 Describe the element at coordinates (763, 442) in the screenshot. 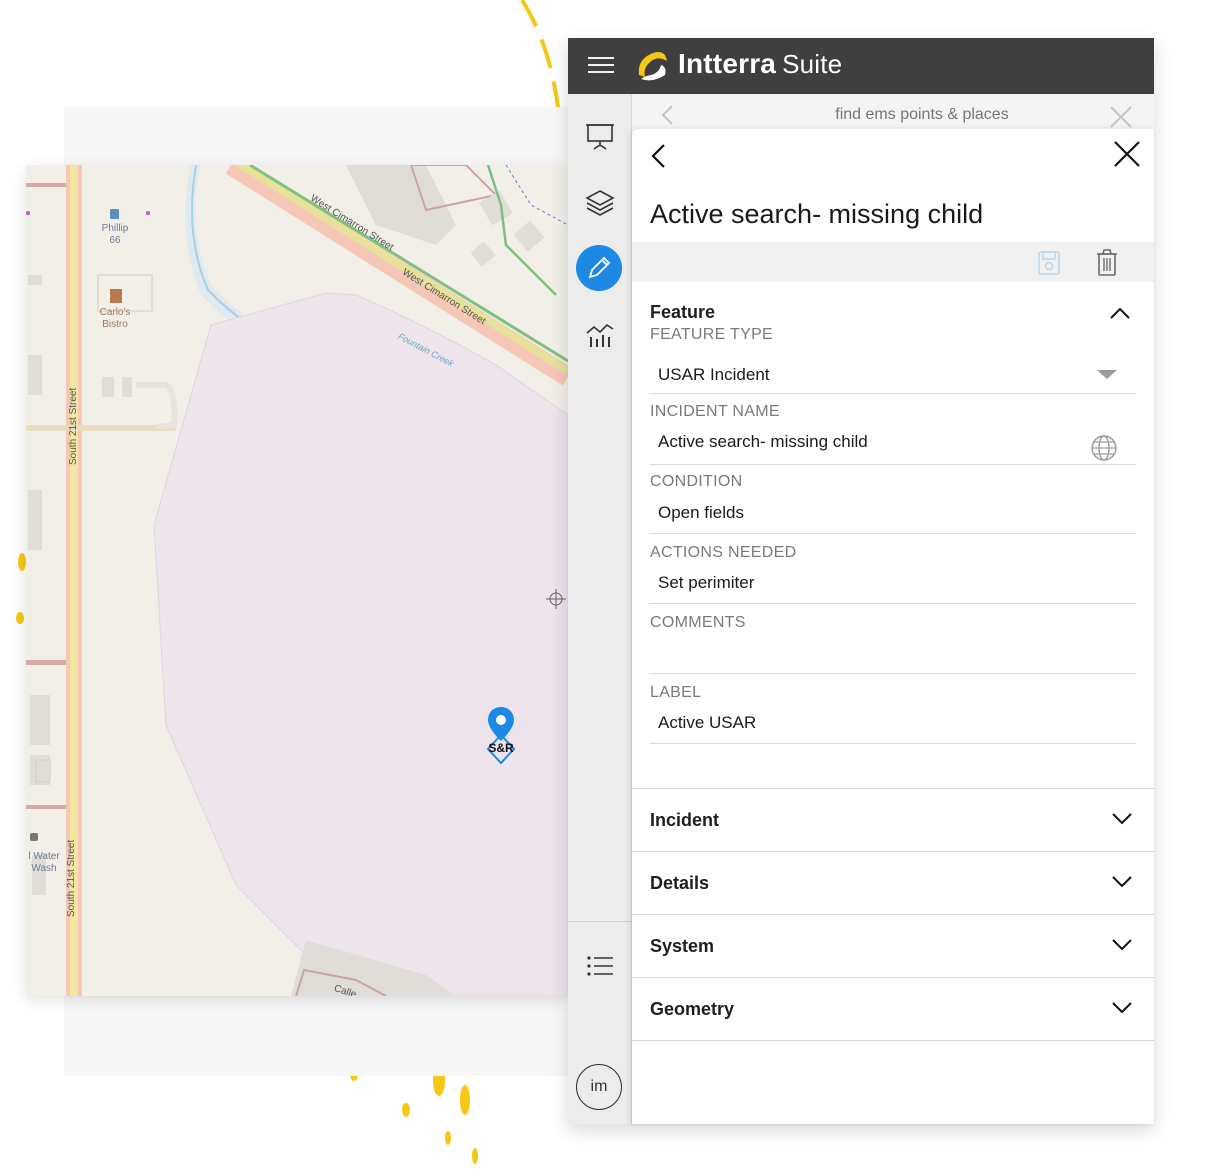

I see `incident-name-field: Active search- missing child` at that location.